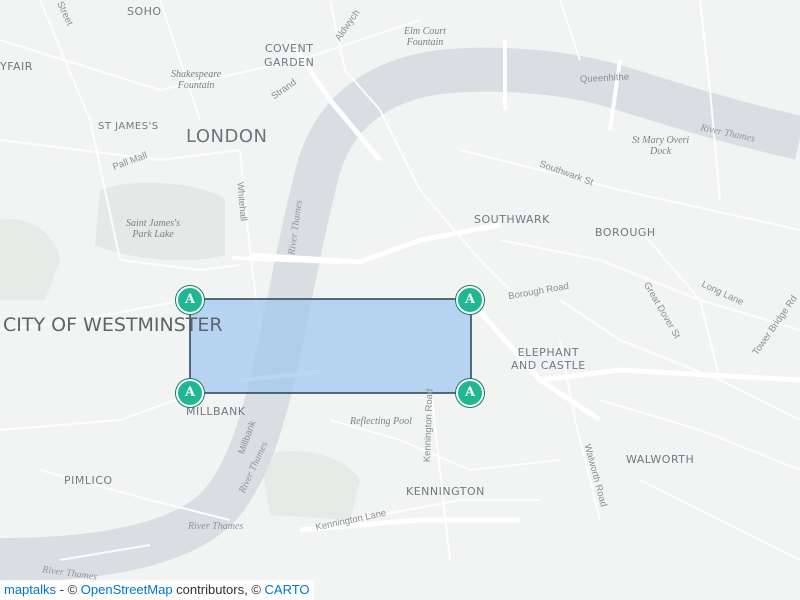 The width and height of the screenshot is (800, 600). I want to click on attribution-contributors-text: contributors, ©, so click(218, 589).